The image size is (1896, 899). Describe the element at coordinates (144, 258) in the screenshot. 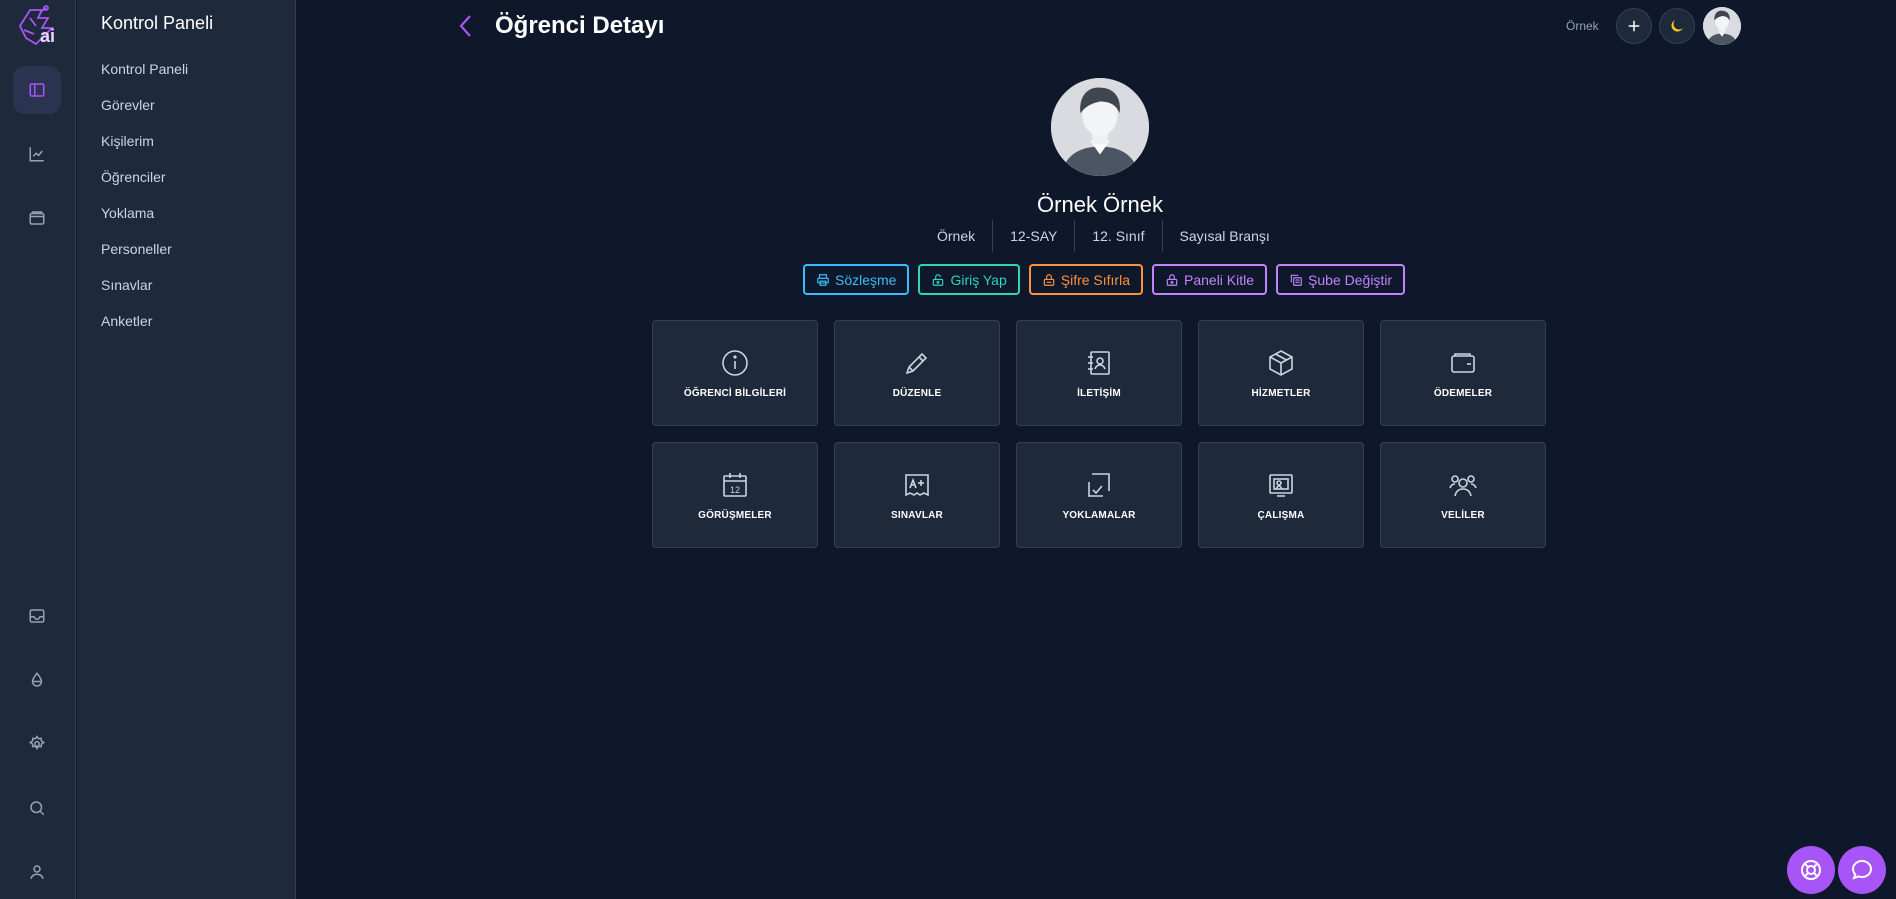

I see `sidebar-item-personeller: Personeller` at that location.